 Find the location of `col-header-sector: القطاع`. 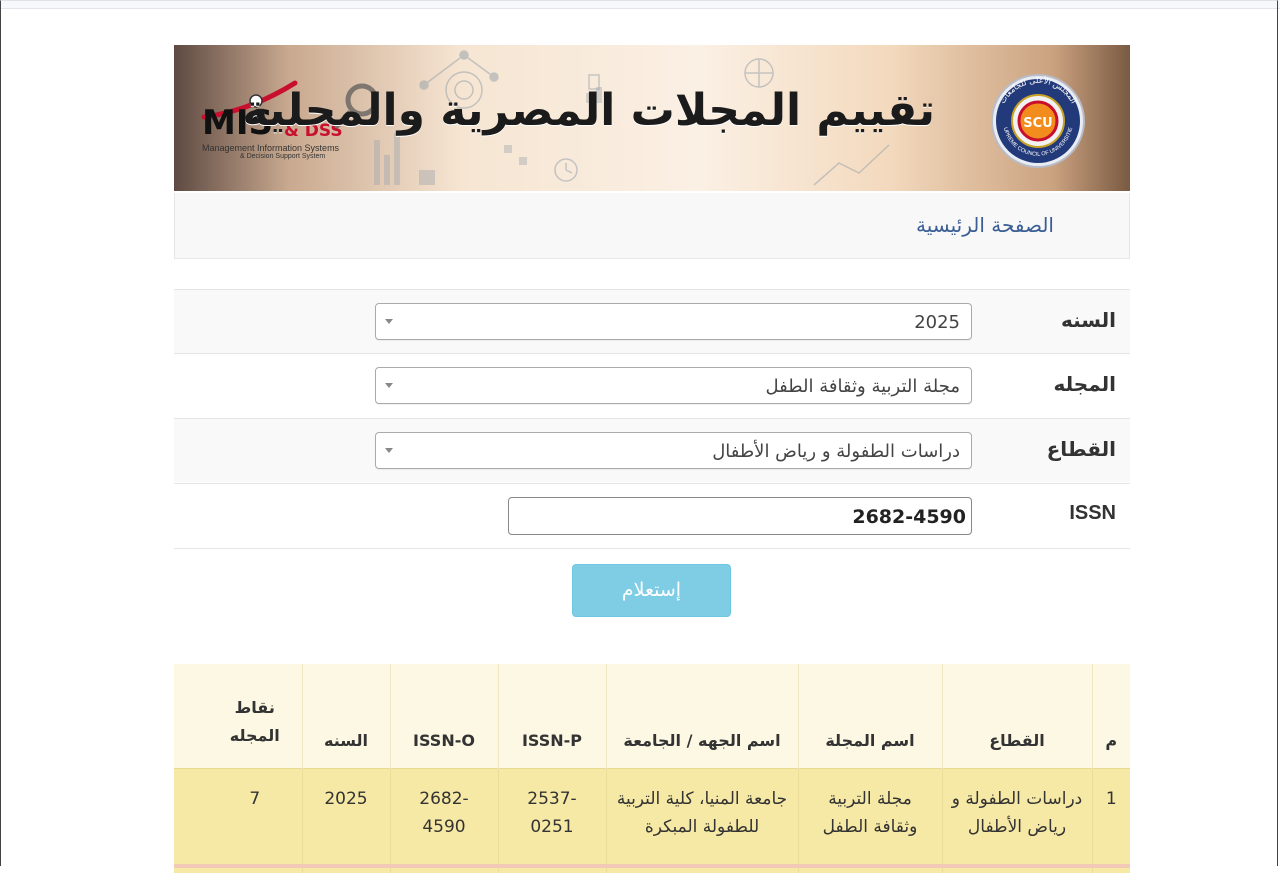

col-header-sector: القطاع is located at coordinates (1017, 716).